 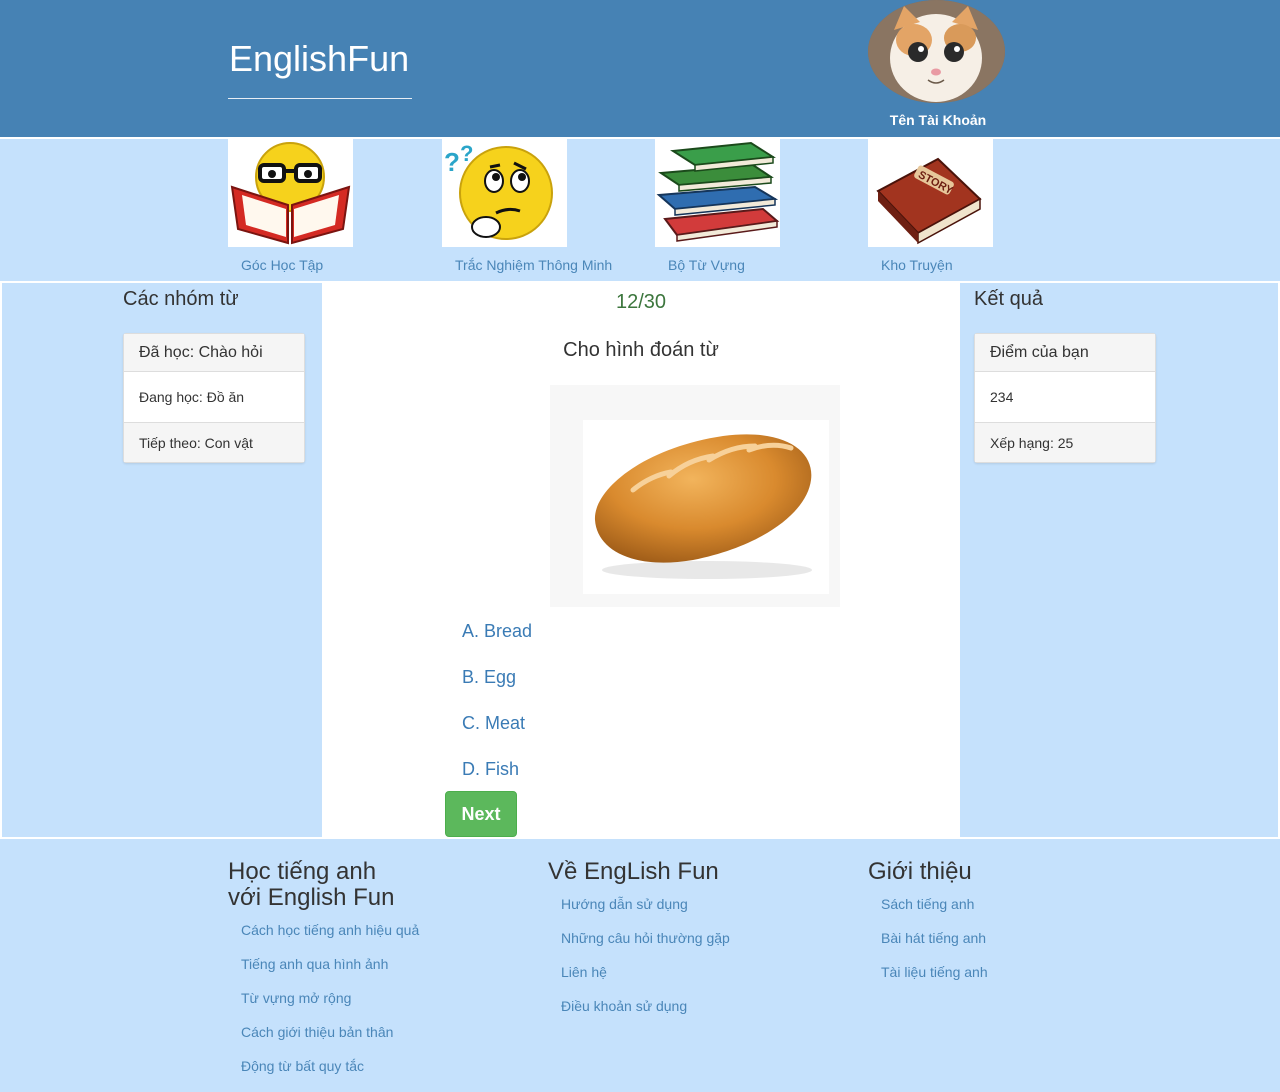 I want to click on results-panel: Điểm của bạn 234 Xếp hạng: 25, so click(x=1065, y=398).